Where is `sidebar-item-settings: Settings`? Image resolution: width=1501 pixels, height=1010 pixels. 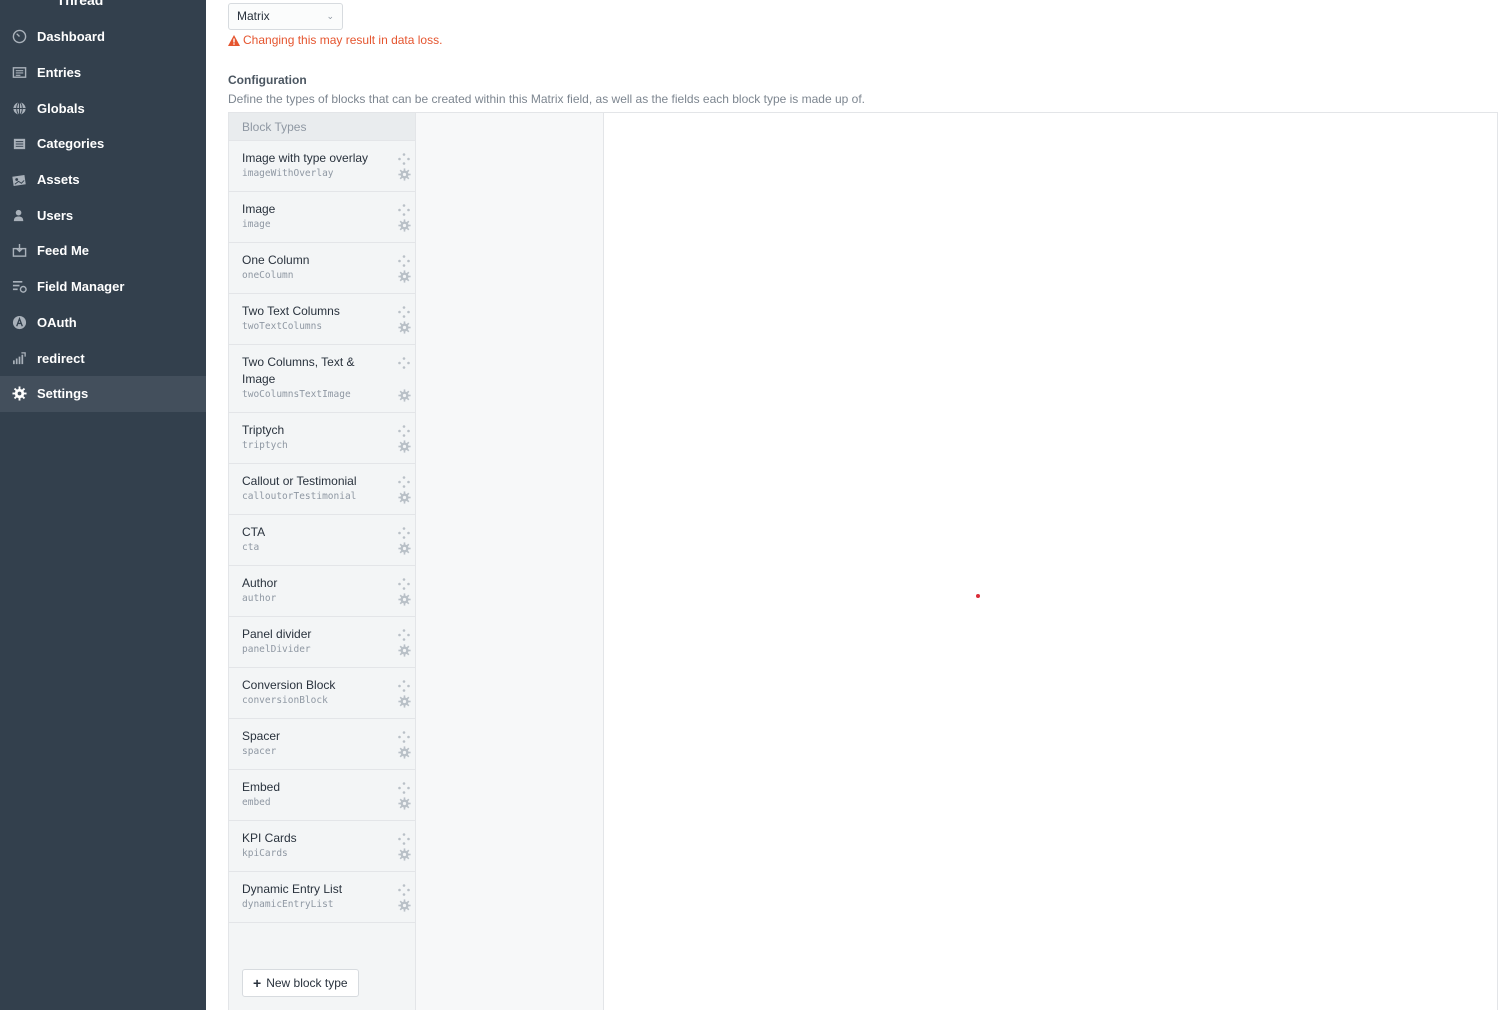 sidebar-item-settings: Settings is located at coordinates (103, 393).